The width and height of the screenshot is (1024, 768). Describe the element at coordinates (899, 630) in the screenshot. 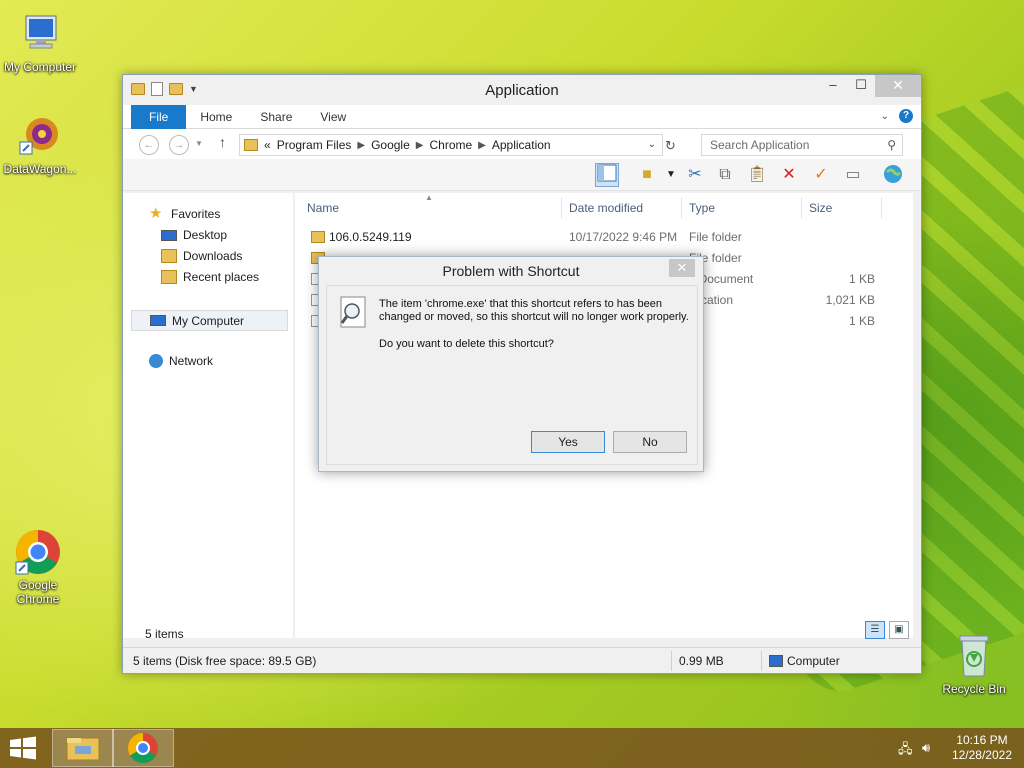

I see `large-icons-view-icon: ▣` at that location.